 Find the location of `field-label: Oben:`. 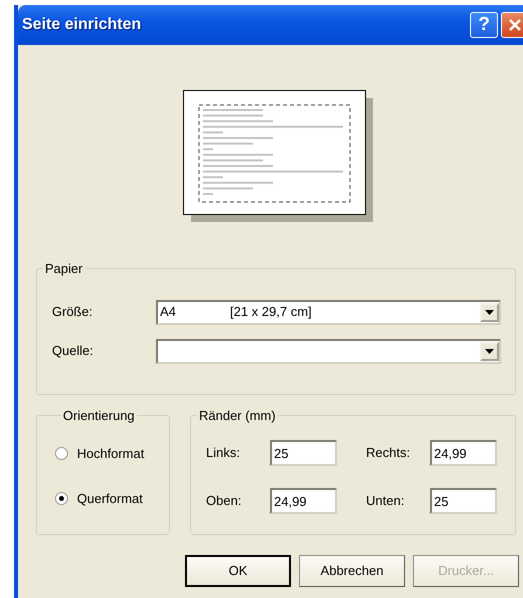

field-label: Oben: is located at coordinates (224, 501).